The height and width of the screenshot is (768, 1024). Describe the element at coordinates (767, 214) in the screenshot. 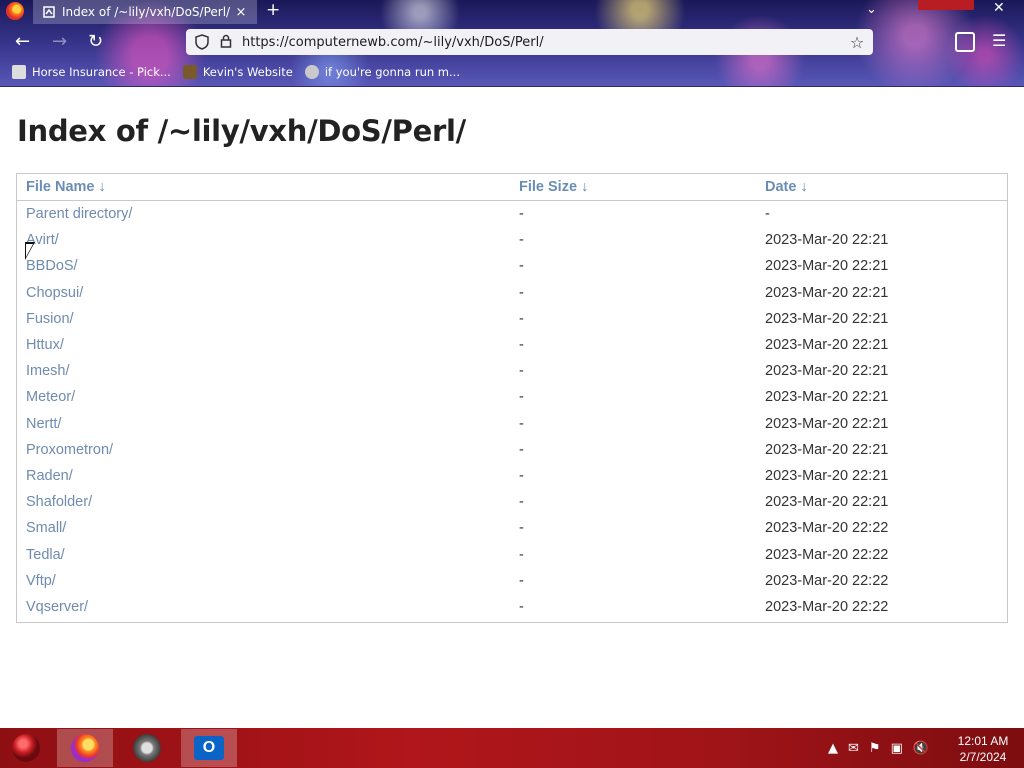

I see `date-cell: -` at that location.